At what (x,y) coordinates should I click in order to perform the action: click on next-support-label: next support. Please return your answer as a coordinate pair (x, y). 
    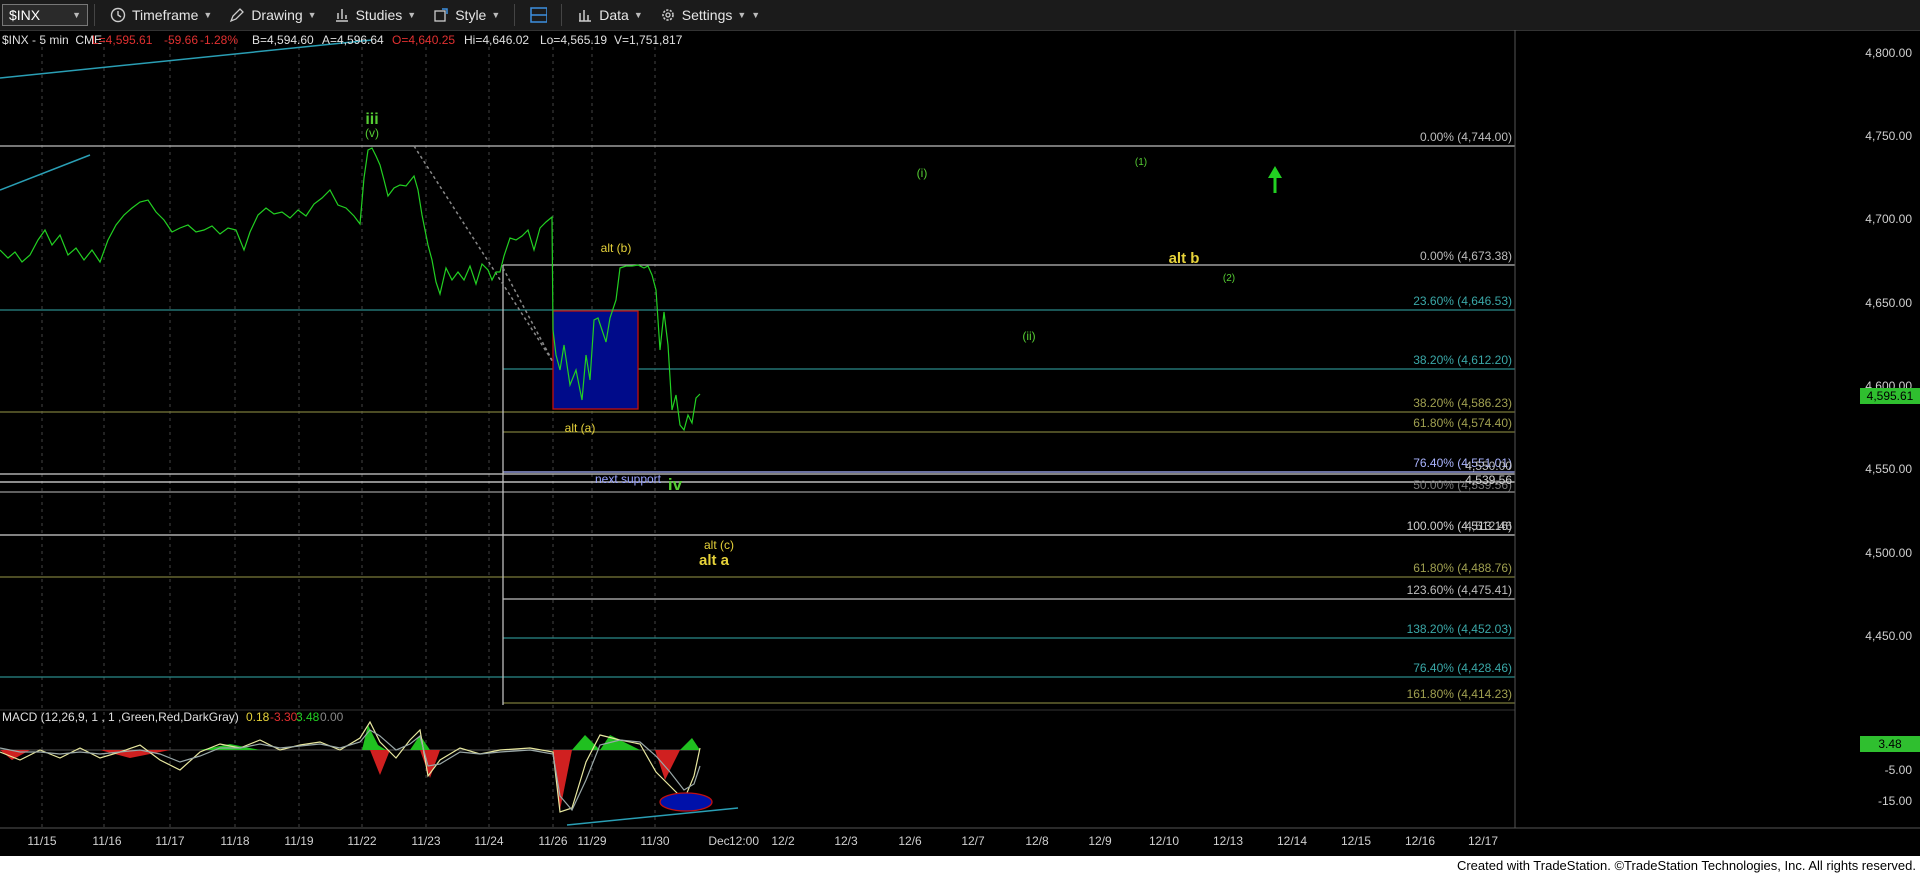
    Looking at the image, I should click on (628, 479).